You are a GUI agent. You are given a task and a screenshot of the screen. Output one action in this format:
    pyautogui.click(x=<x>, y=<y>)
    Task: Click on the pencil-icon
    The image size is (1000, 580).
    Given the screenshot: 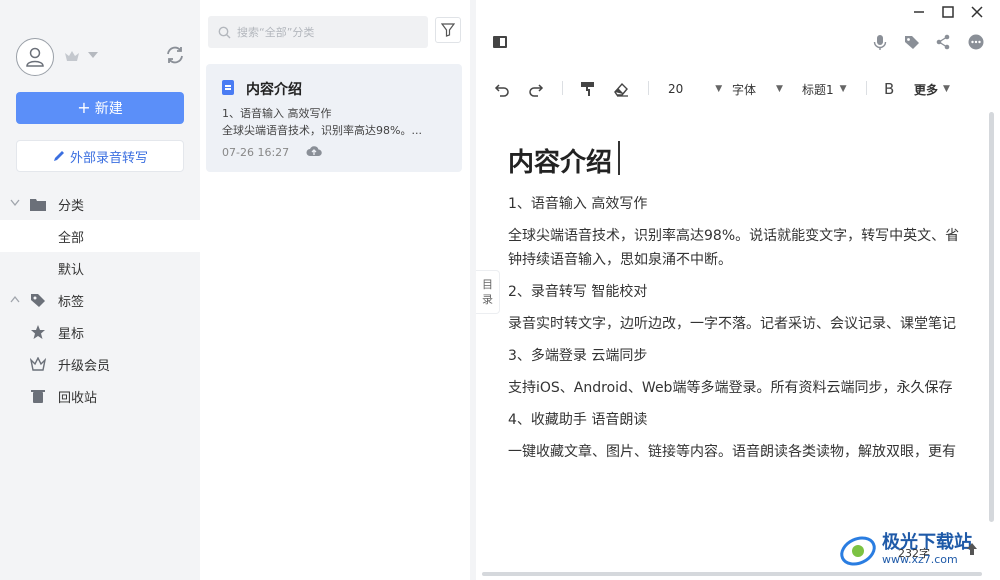 What is the action you would take?
    pyautogui.click(x=58, y=156)
    